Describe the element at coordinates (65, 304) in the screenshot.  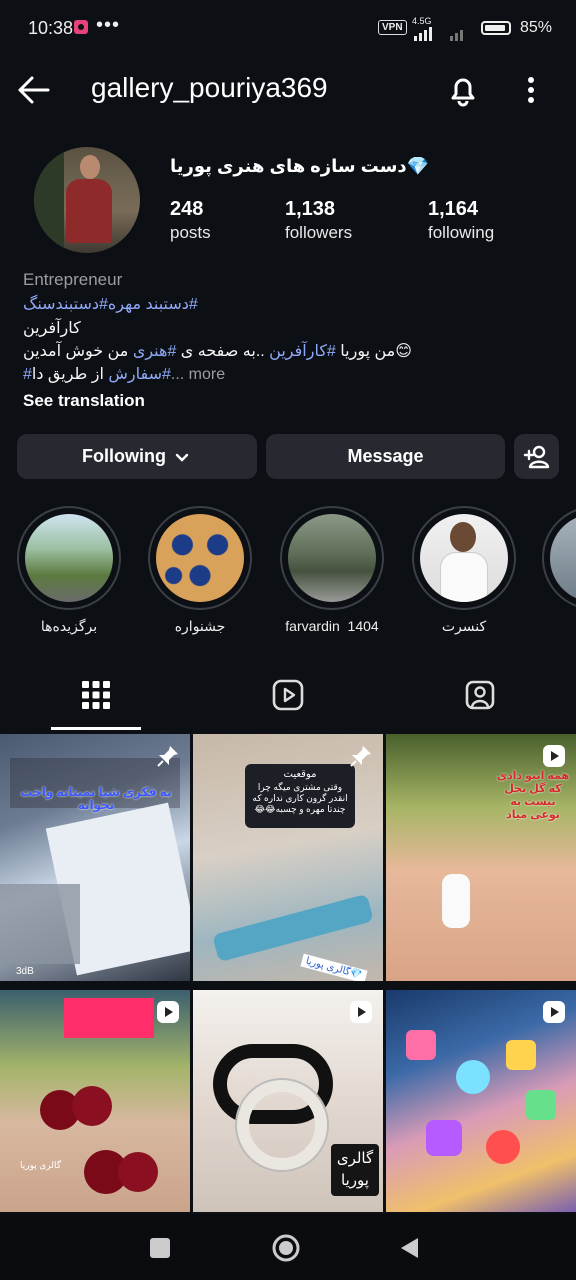
I see `bio-hashtag: #دستبندسنگ` at that location.